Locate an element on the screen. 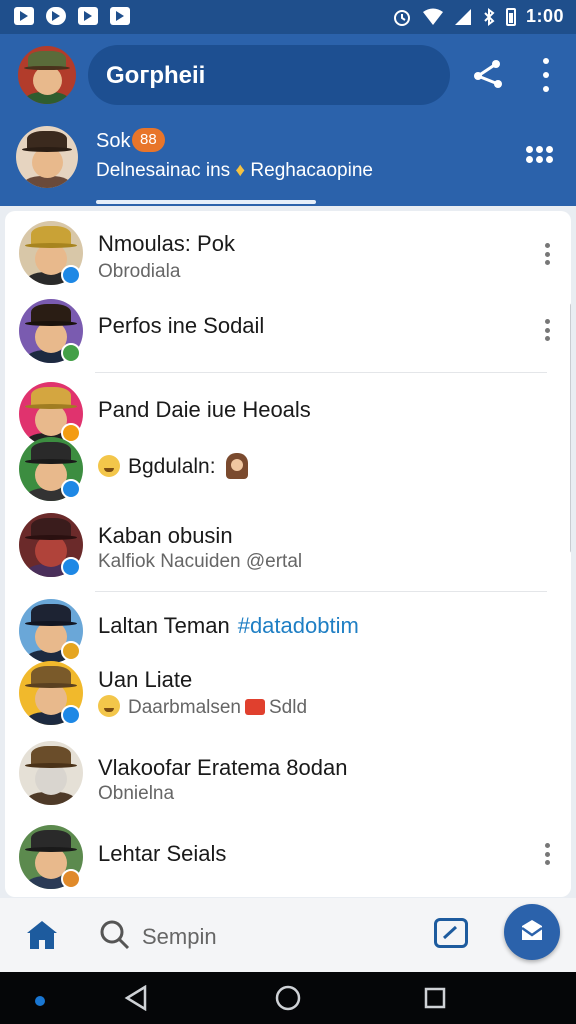 The width and height of the screenshot is (576, 1024). status-bar: 1:00 is located at coordinates (288, 17).